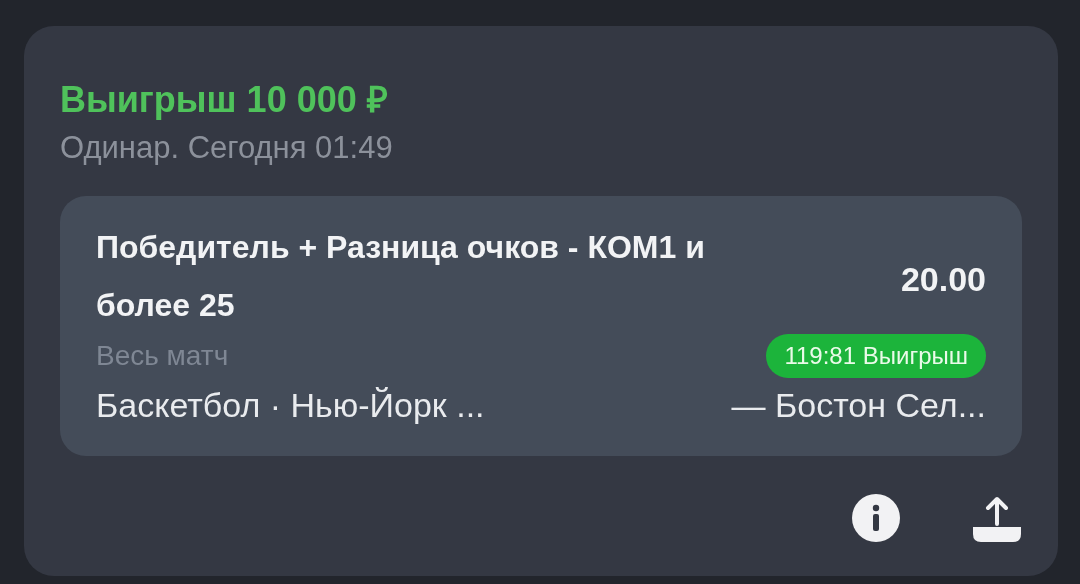  Describe the element at coordinates (876, 518) in the screenshot. I see `info-icon` at that location.